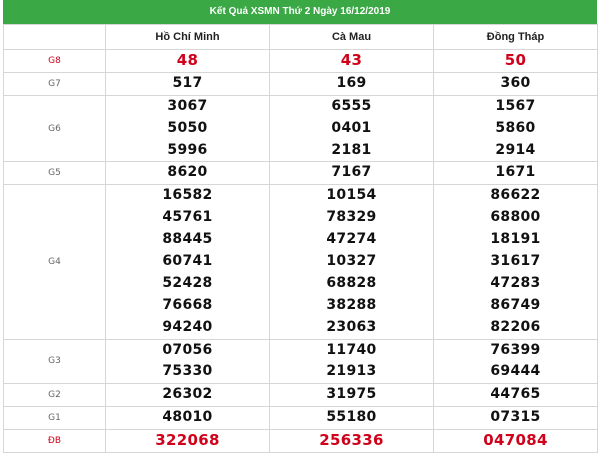  What do you see at coordinates (187, 440) in the screenshot?
I see `special-prize-number: 322068` at bounding box center [187, 440].